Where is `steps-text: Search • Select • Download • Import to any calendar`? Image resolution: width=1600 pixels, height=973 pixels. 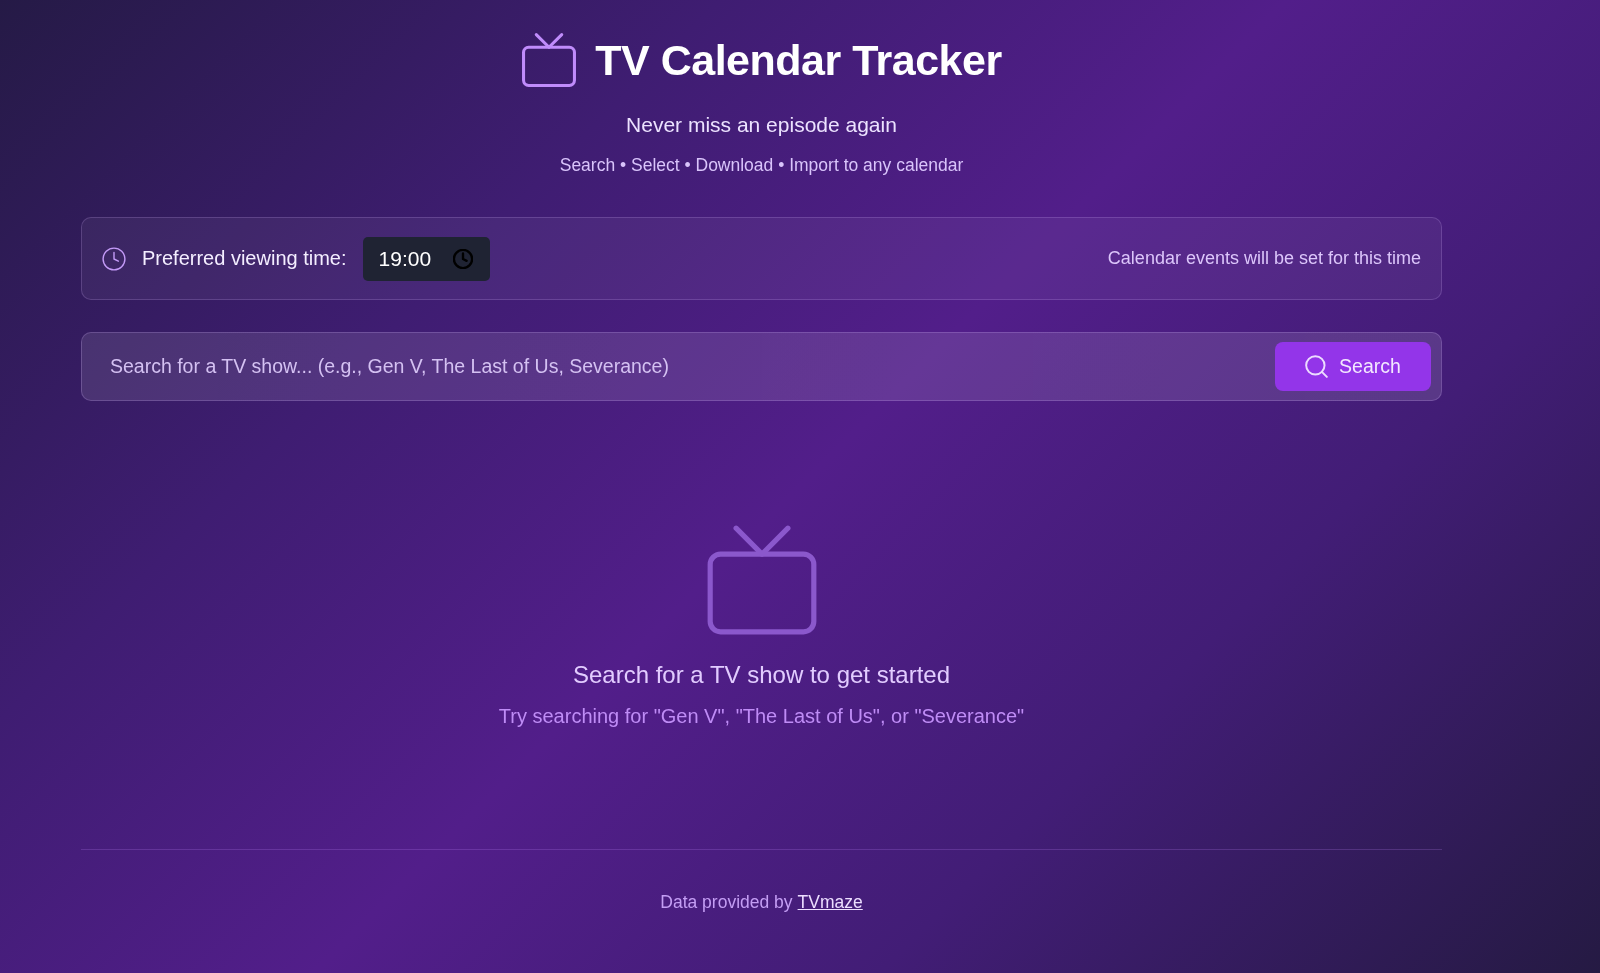
steps-text: Search • Select • Download • Import to any calendar is located at coordinates (761, 165).